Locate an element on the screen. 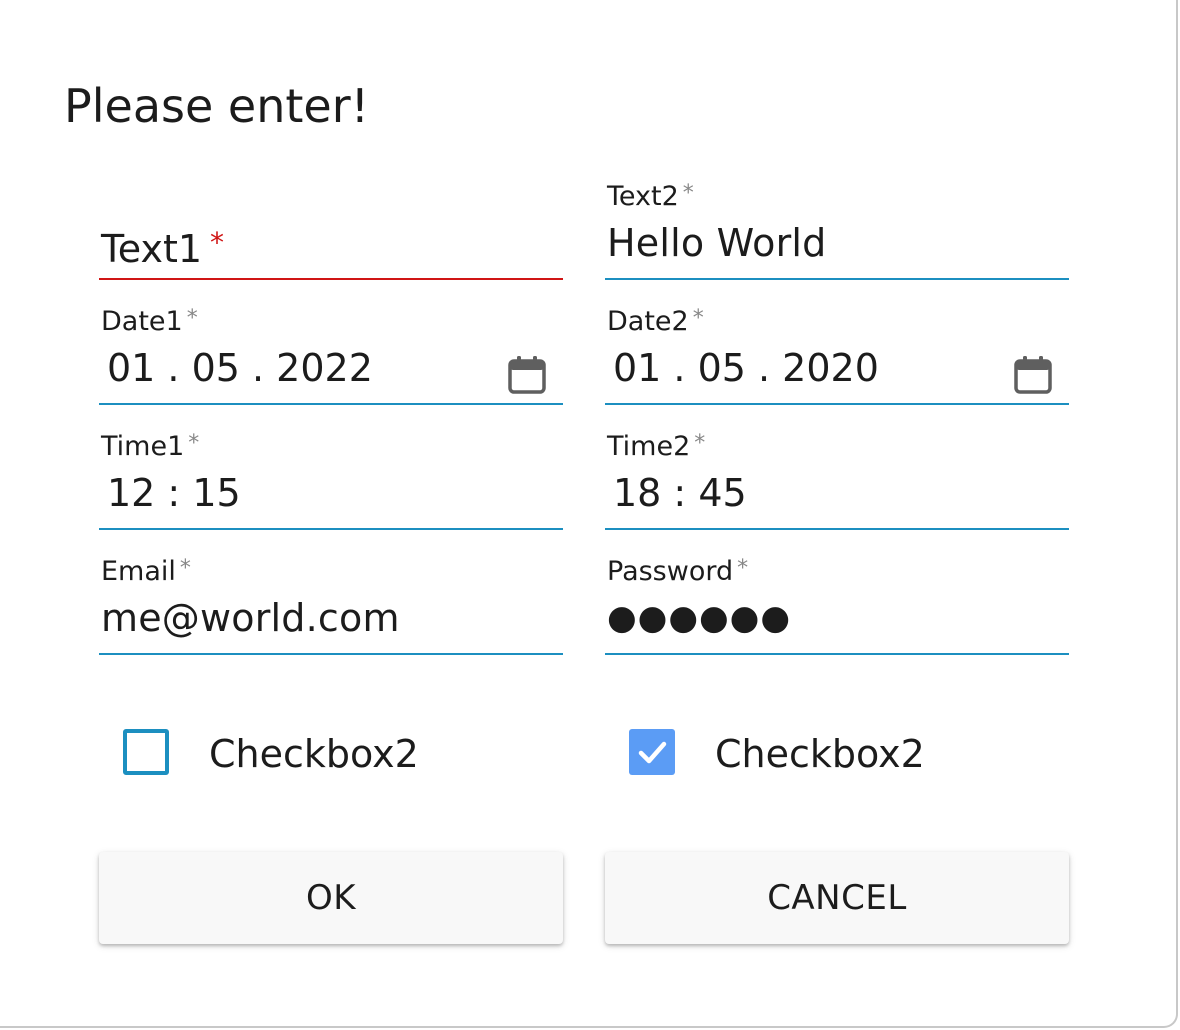  time1-label-wrap: Time1 * is located at coordinates (150, 447).